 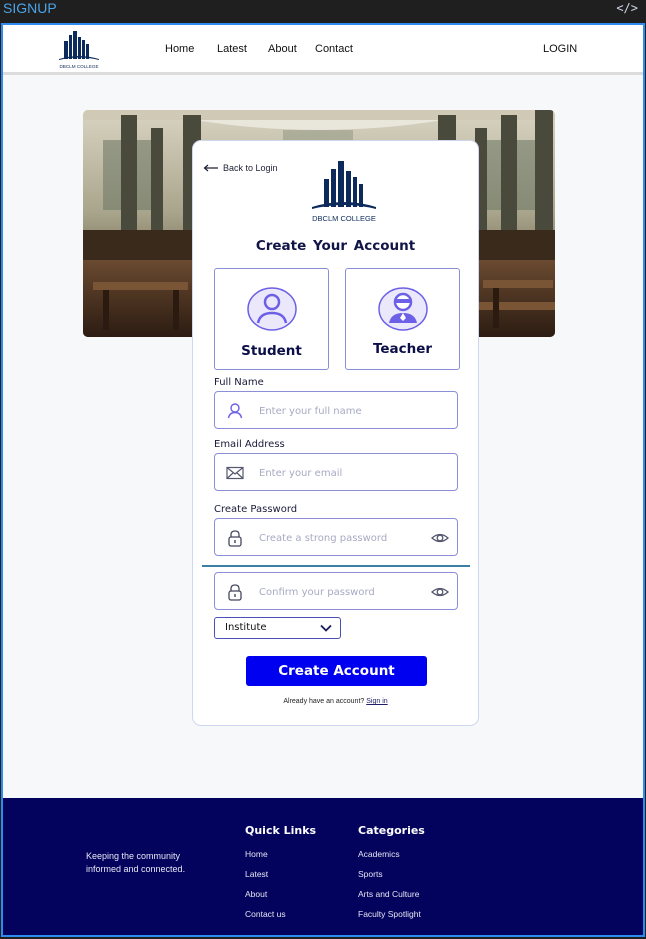 What do you see at coordinates (344, 592) in the screenshot?
I see `confirm-password-input` at bounding box center [344, 592].